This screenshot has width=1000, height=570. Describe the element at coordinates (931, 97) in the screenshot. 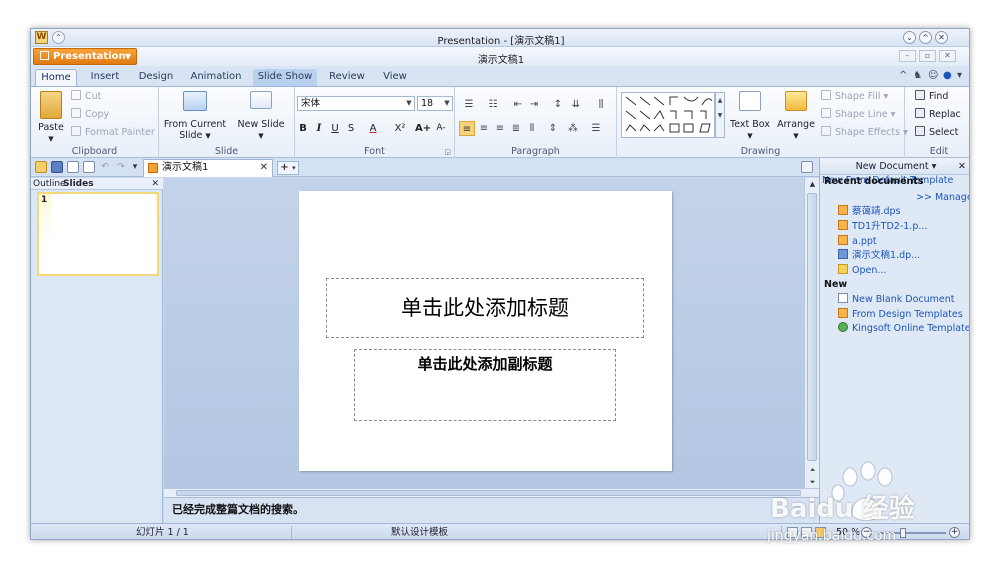

I see `find-button: Find` at that location.